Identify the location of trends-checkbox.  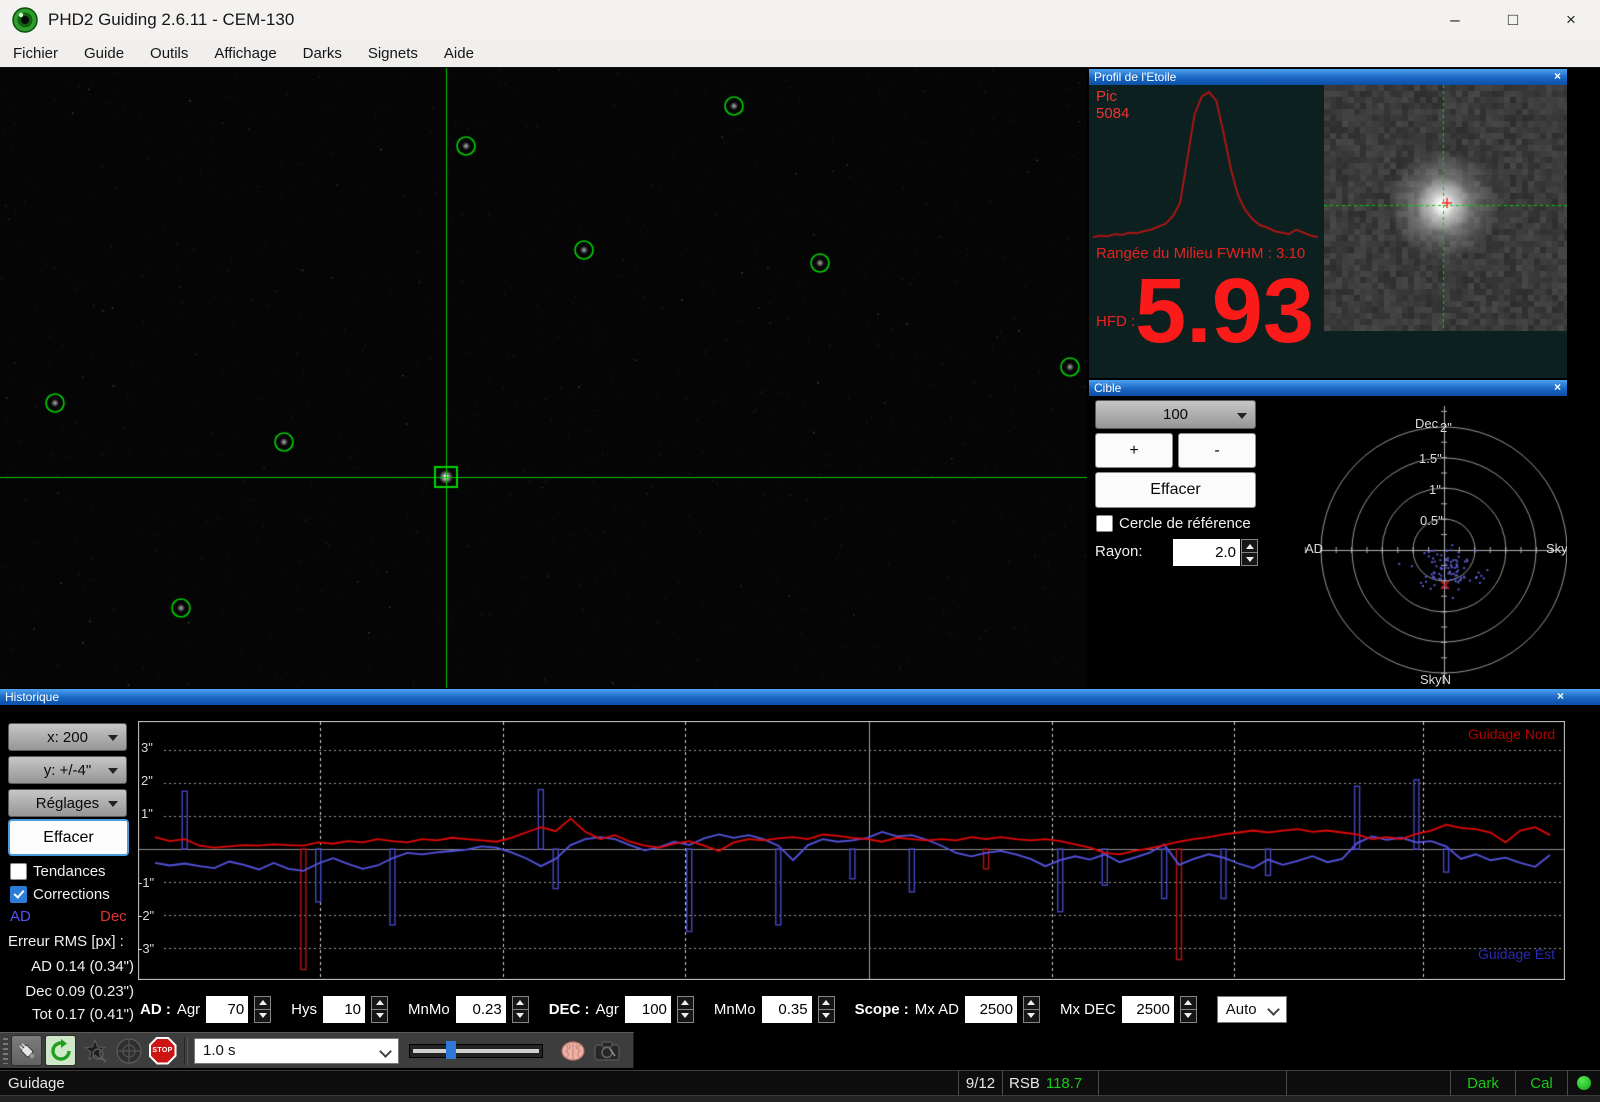
(18, 871).